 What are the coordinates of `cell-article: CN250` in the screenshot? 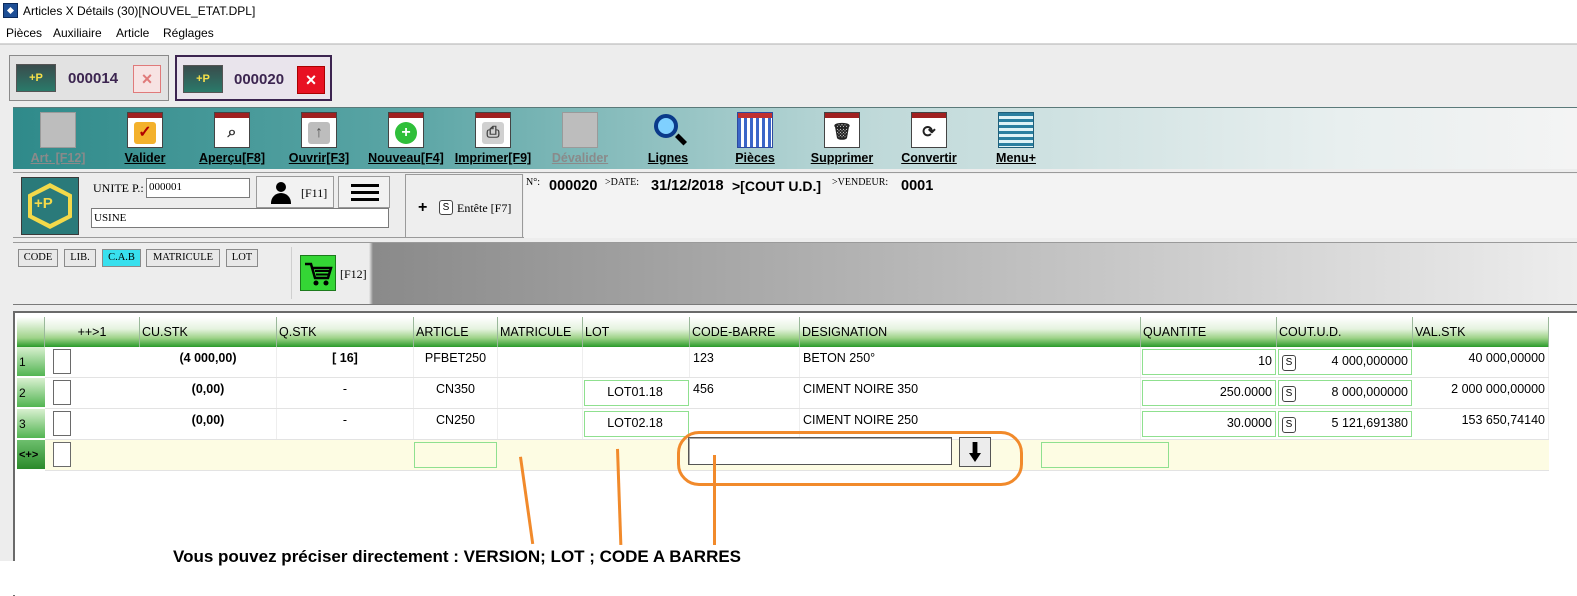 It's located at (456, 424).